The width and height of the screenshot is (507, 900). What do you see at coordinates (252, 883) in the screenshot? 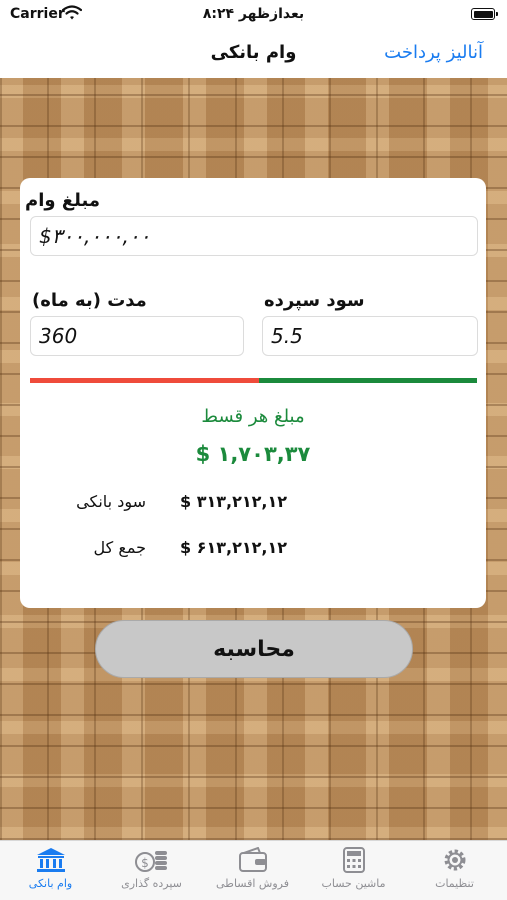
I see `tab-label-installment-sales: فروش اقساطی` at bounding box center [252, 883].